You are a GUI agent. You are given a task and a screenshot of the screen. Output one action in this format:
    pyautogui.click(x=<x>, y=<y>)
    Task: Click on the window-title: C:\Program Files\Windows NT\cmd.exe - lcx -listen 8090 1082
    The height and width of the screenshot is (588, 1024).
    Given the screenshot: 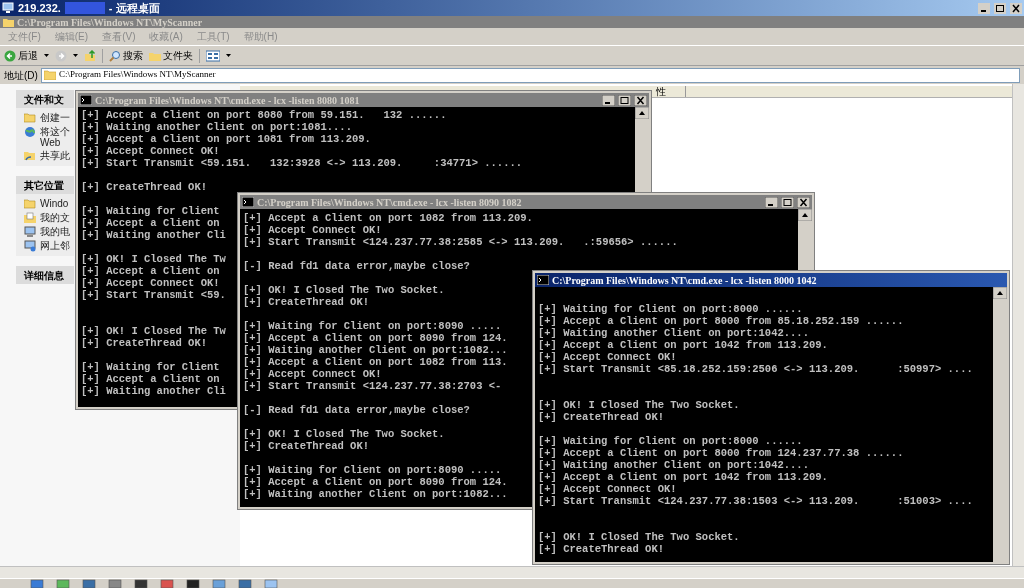 What is the action you would take?
    pyautogui.click(x=389, y=202)
    